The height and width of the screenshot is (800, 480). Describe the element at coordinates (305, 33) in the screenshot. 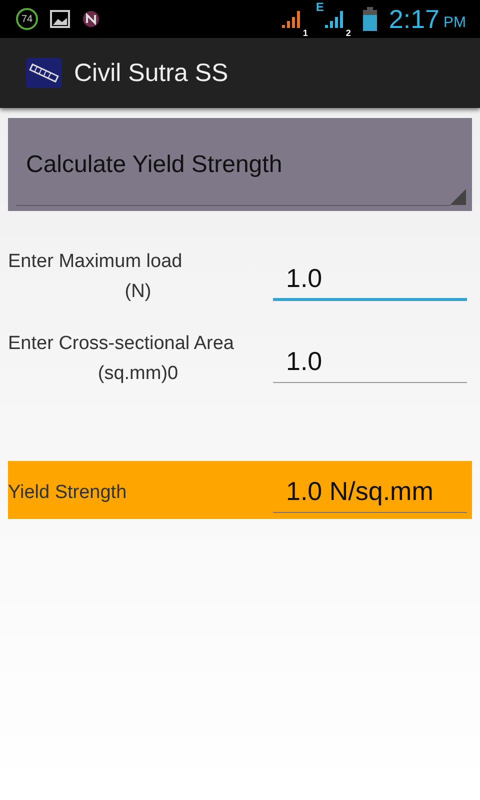

I see `sim-label: 1` at that location.